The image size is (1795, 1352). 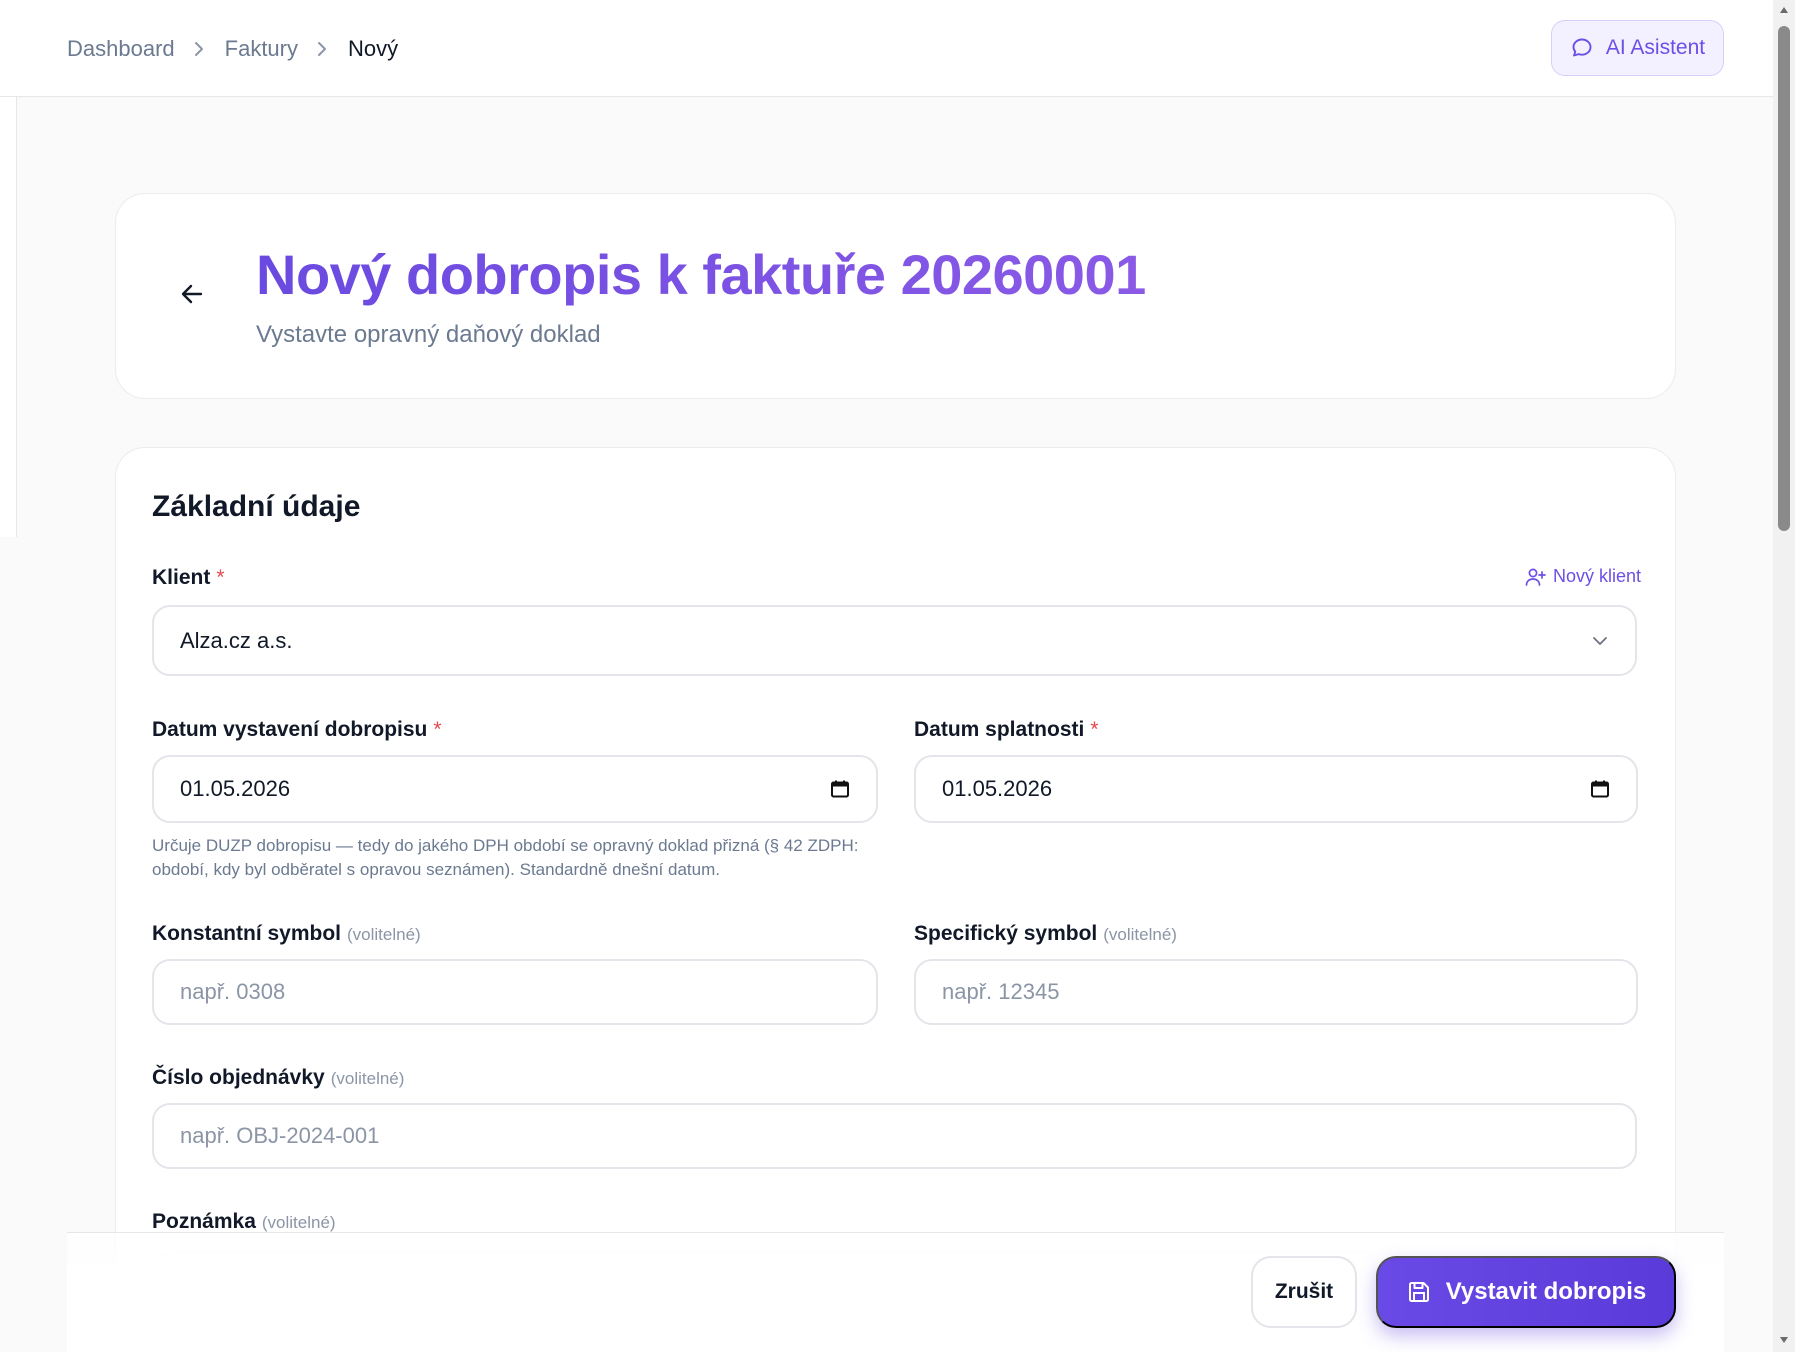 I want to click on due-date-label: Datum splatnosti *, so click(x=1006, y=730).